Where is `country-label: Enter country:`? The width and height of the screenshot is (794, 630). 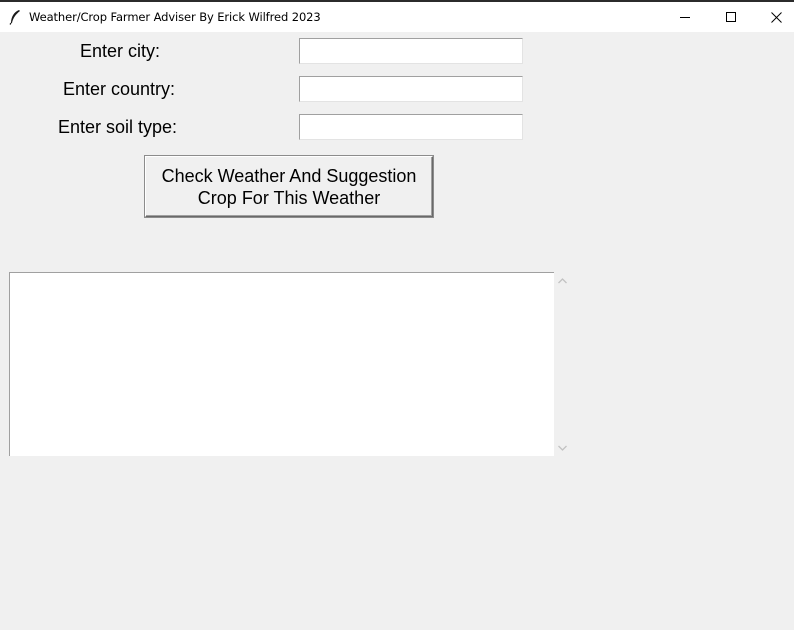
country-label: Enter country: is located at coordinates (119, 89).